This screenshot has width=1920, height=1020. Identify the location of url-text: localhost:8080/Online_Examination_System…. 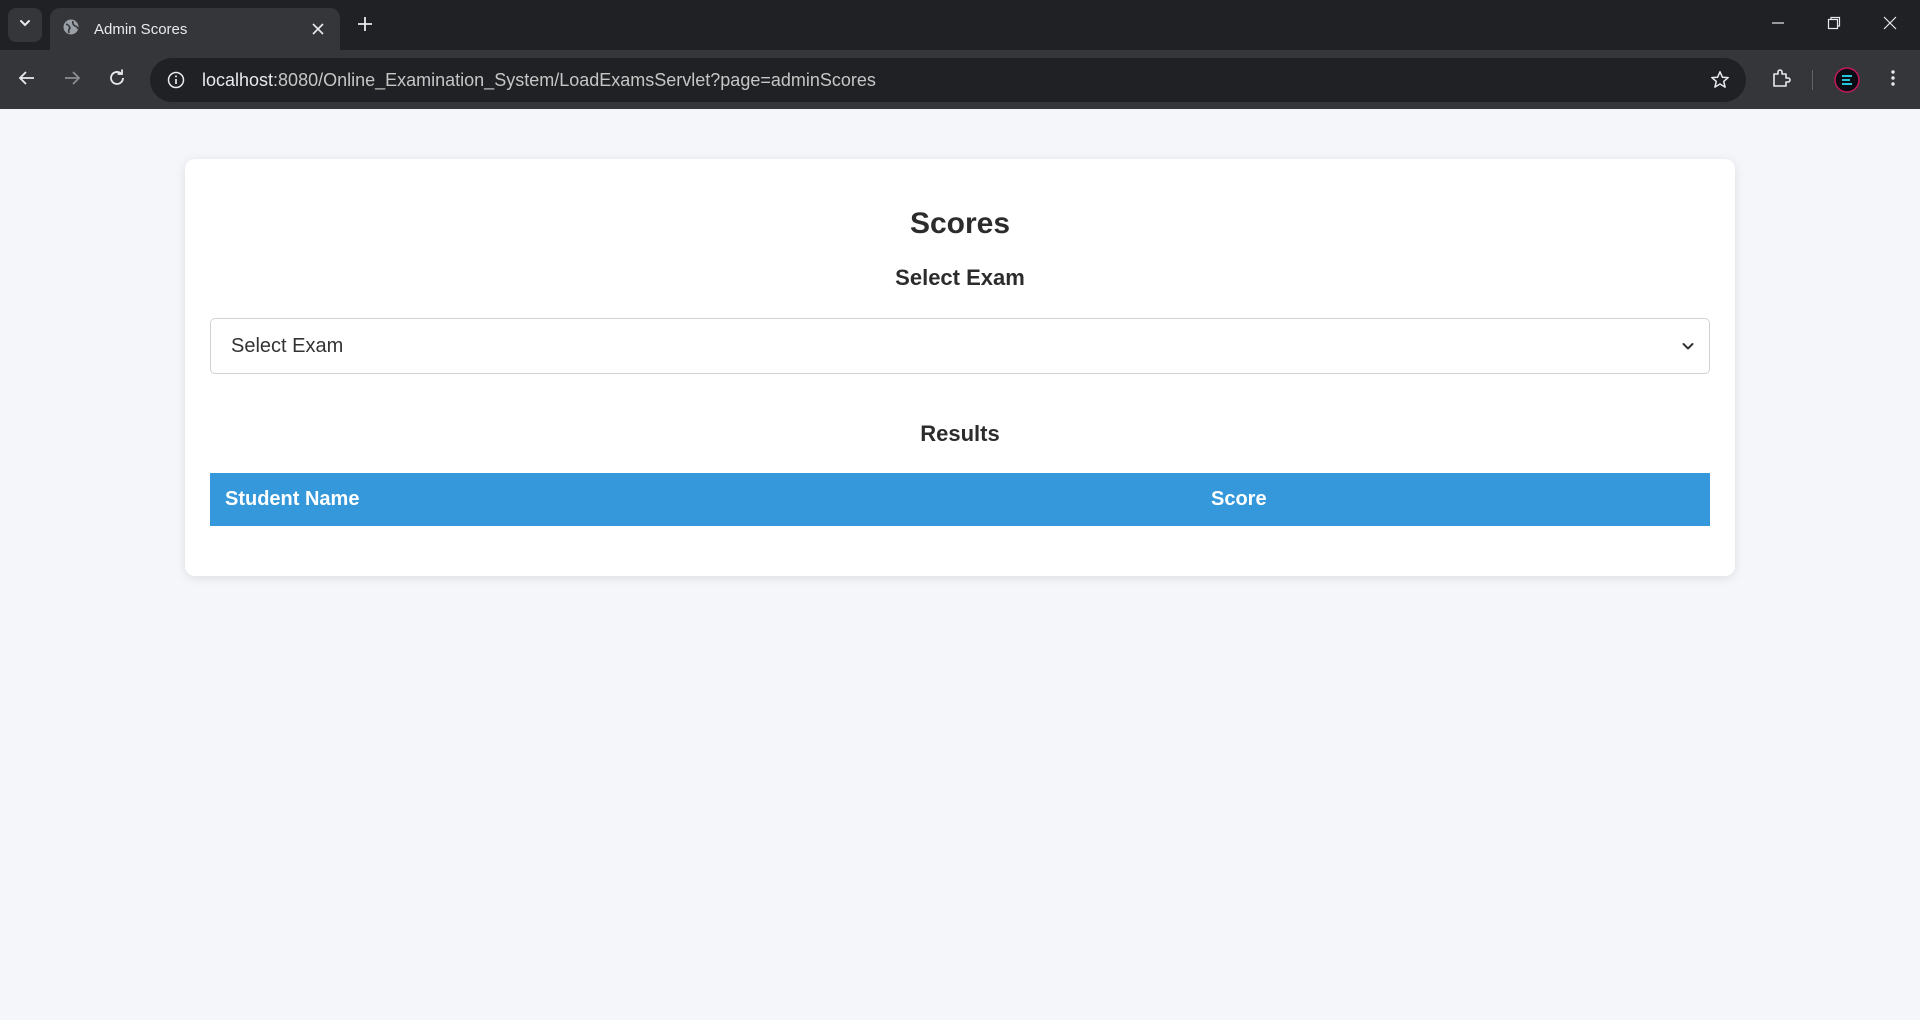
(539, 80).